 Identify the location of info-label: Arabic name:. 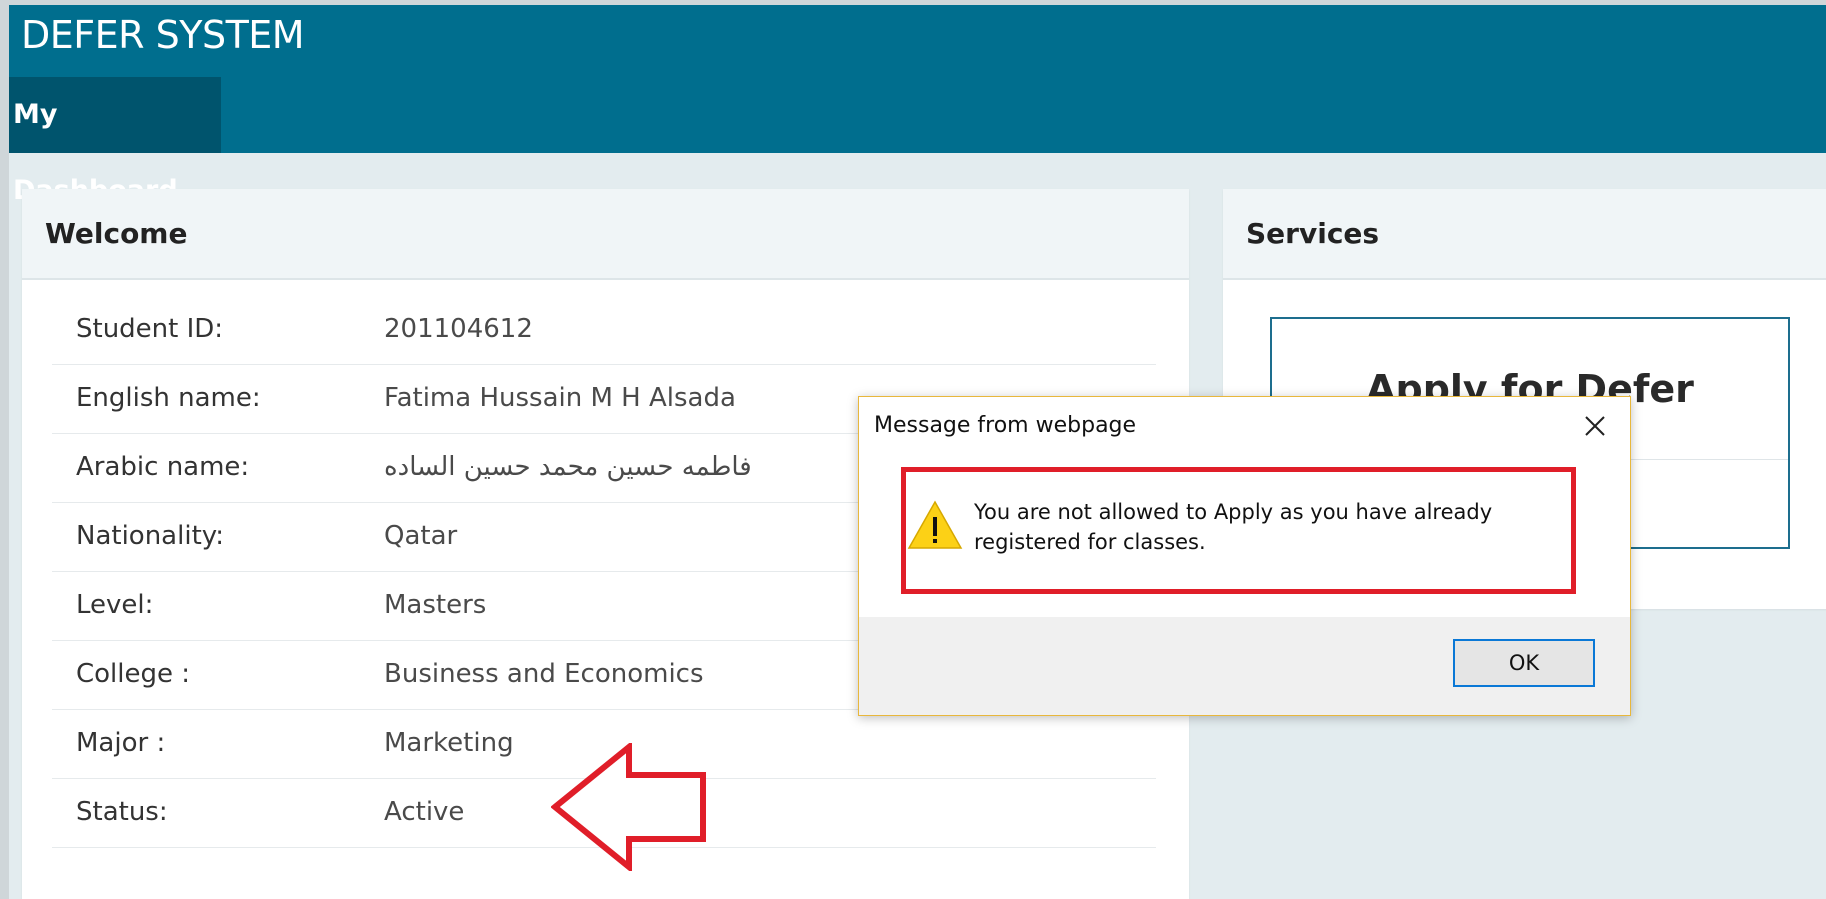
(163, 467).